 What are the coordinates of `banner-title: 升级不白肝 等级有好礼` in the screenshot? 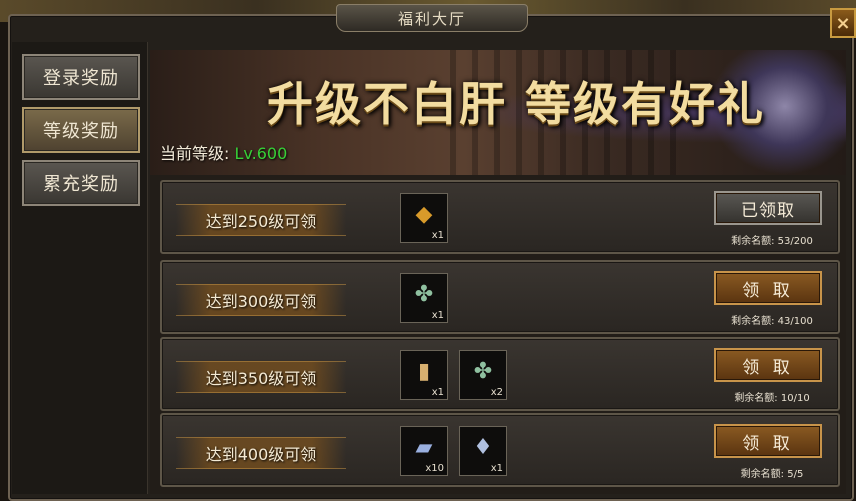 It's located at (515, 104).